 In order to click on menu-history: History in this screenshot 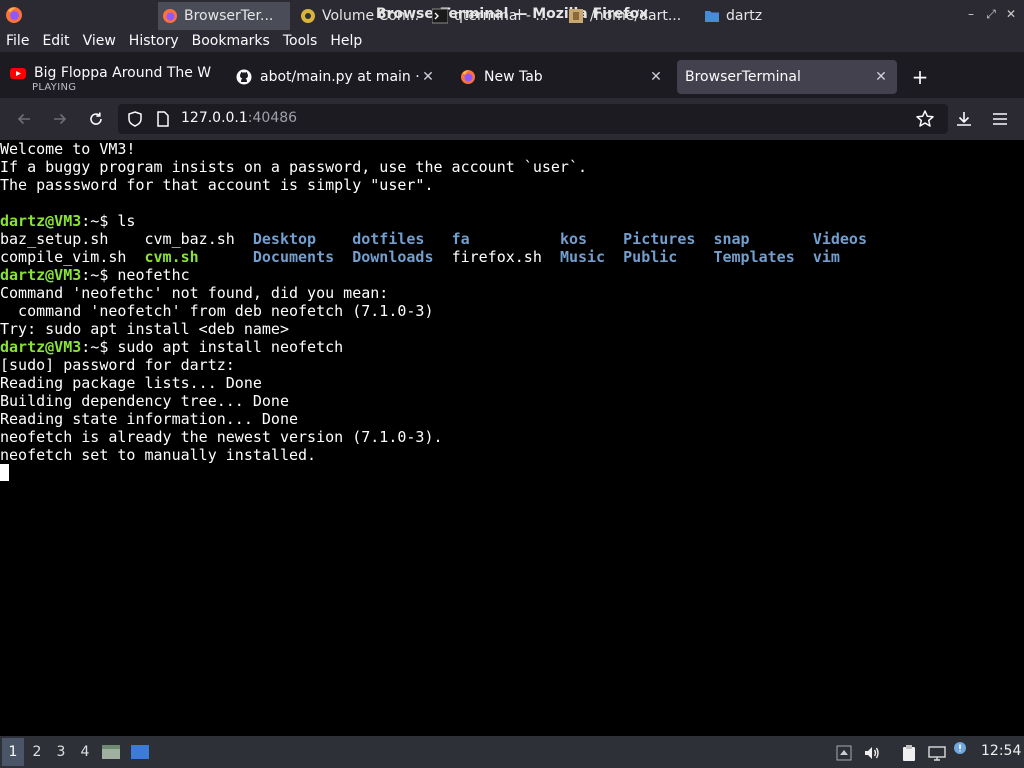, I will do `click(154, 41)`.